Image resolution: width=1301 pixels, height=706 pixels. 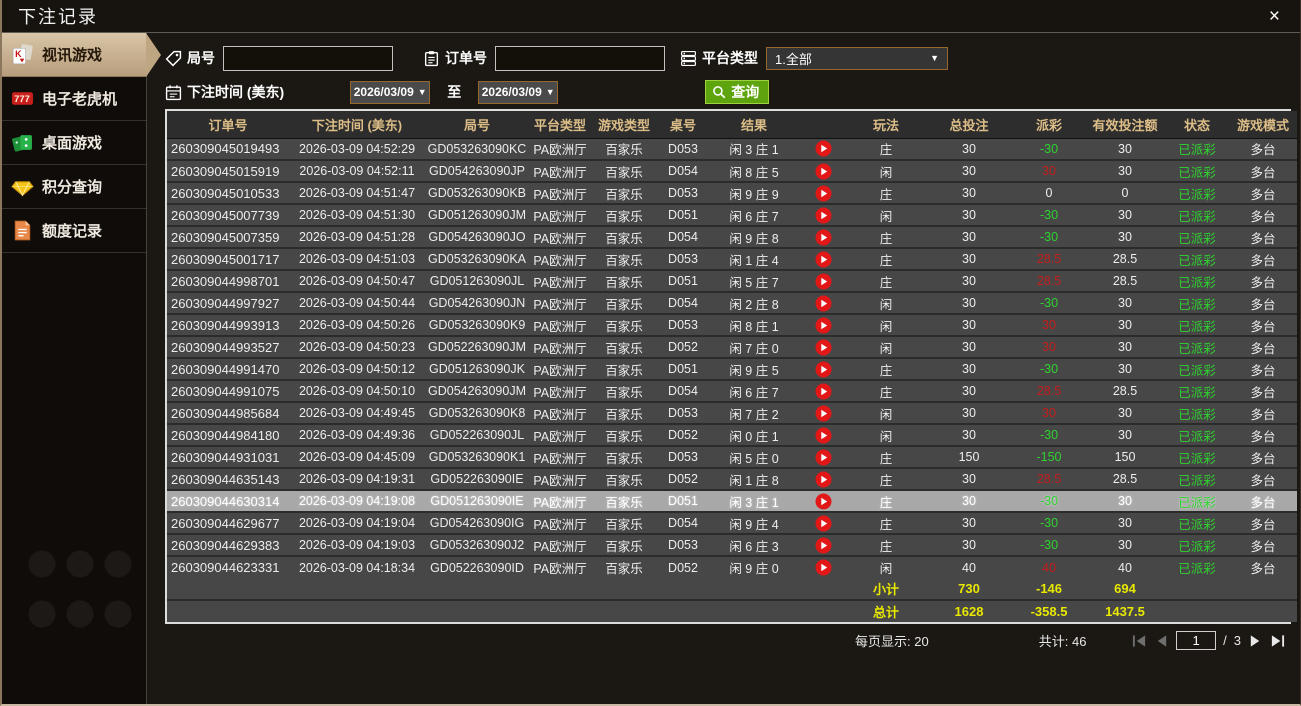 What do you see at coordinates (1255, 641) in the screenshot?
I see `next-page-icon` at bounding box center [1255, 641].